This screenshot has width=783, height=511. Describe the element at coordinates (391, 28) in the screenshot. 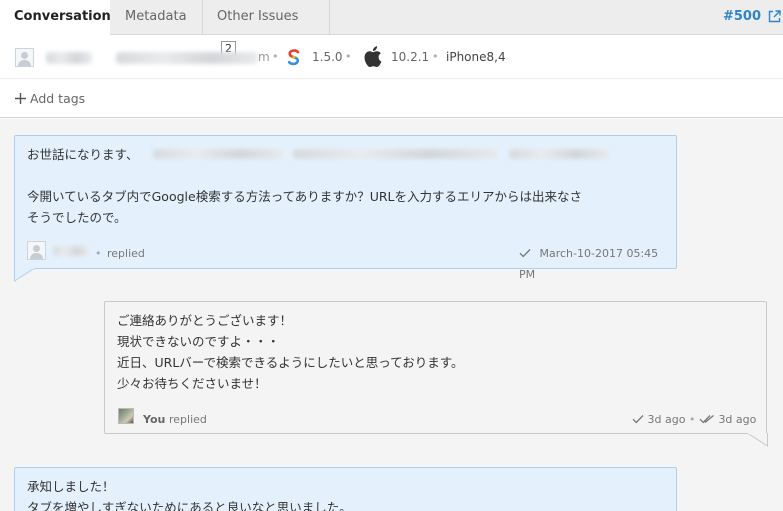

I see `tab-bar: Conversation Metadata Other Issues2 #500` at that location.